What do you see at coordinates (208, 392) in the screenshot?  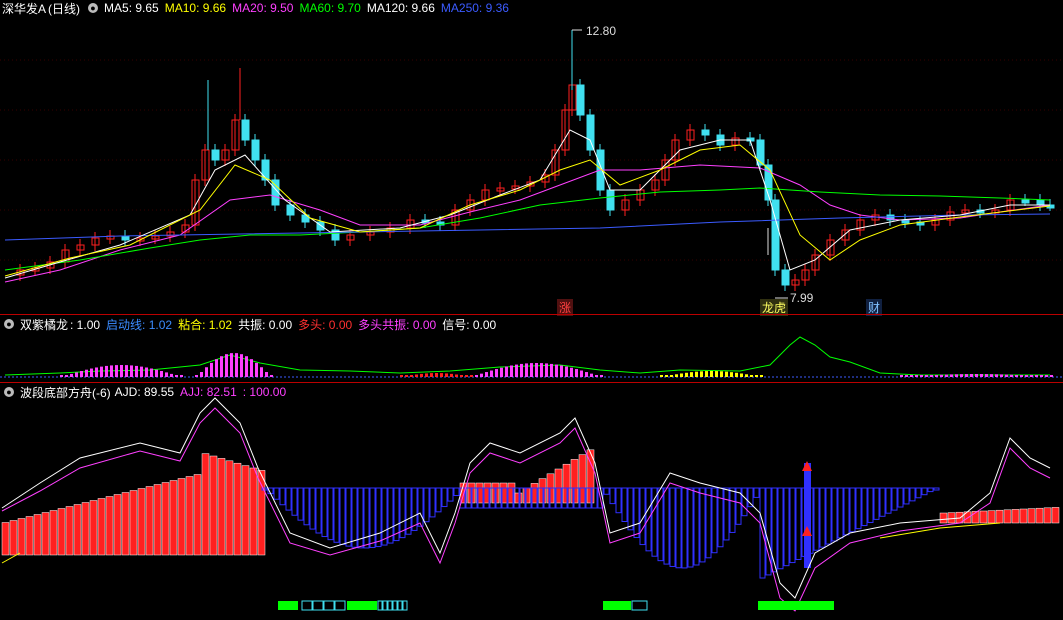 I see `ind2-value-1: AJJ: 82.51` at bounding box center [208, 392].